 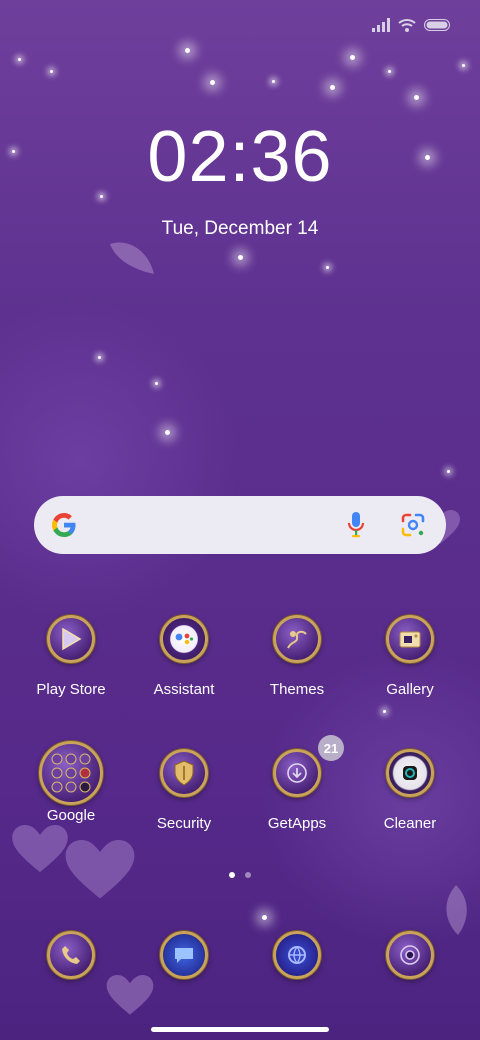 What do you see at coordinates (240, 1029) in the screenshot?
I see `home-gesture-bar` at bounding box center [240, 1029].